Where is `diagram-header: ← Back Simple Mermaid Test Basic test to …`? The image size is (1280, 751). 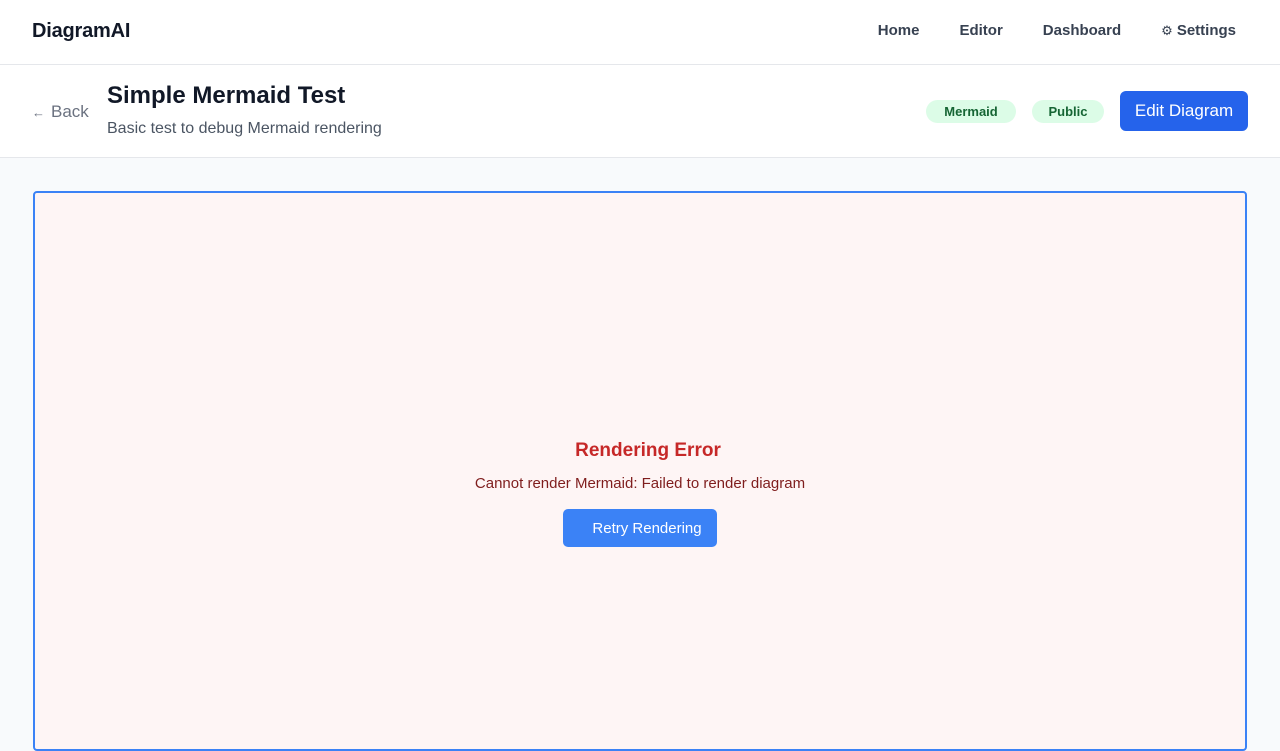 diagram-header: ← Back Simple Mermaid Test Basic test to … is located at coordinates (640, 111).